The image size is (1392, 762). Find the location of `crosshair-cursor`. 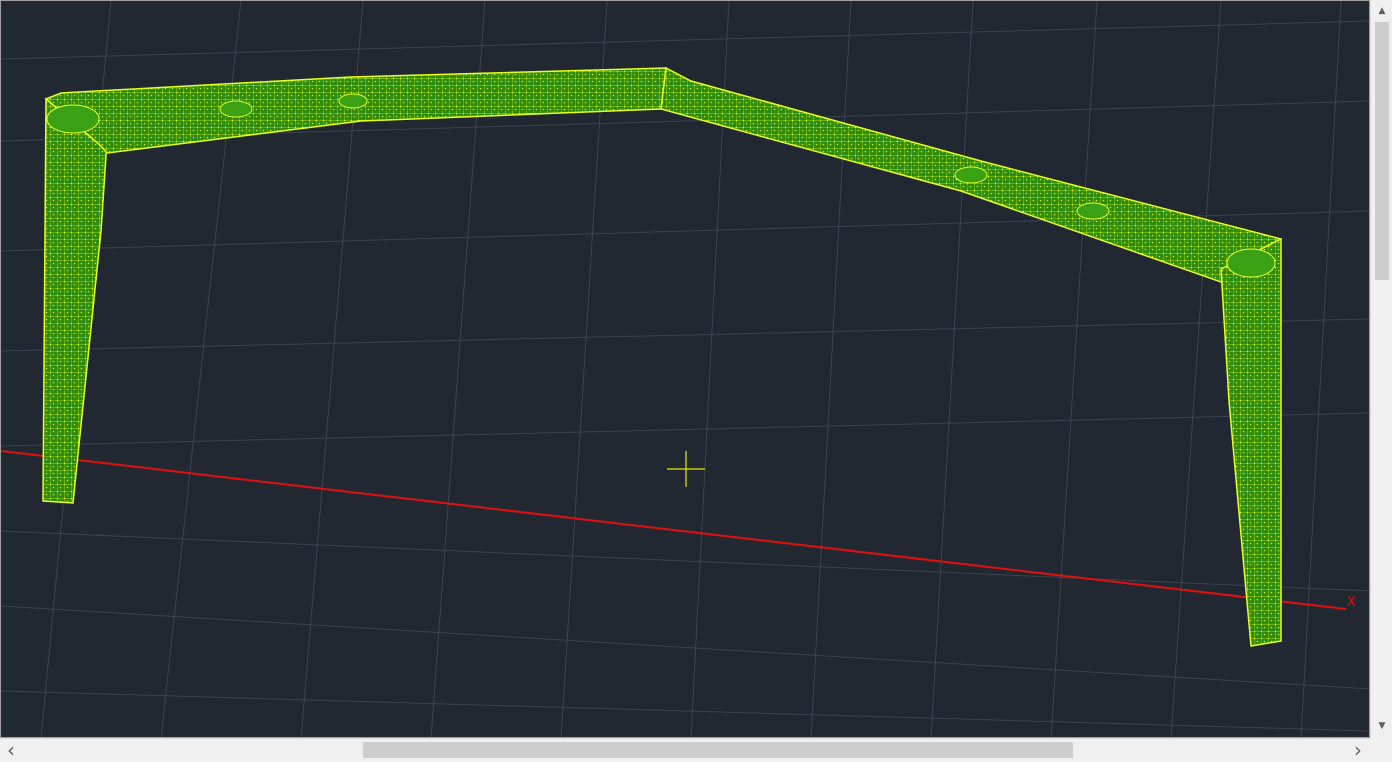

crosshair-cursor is located at coordinates (686, 469).